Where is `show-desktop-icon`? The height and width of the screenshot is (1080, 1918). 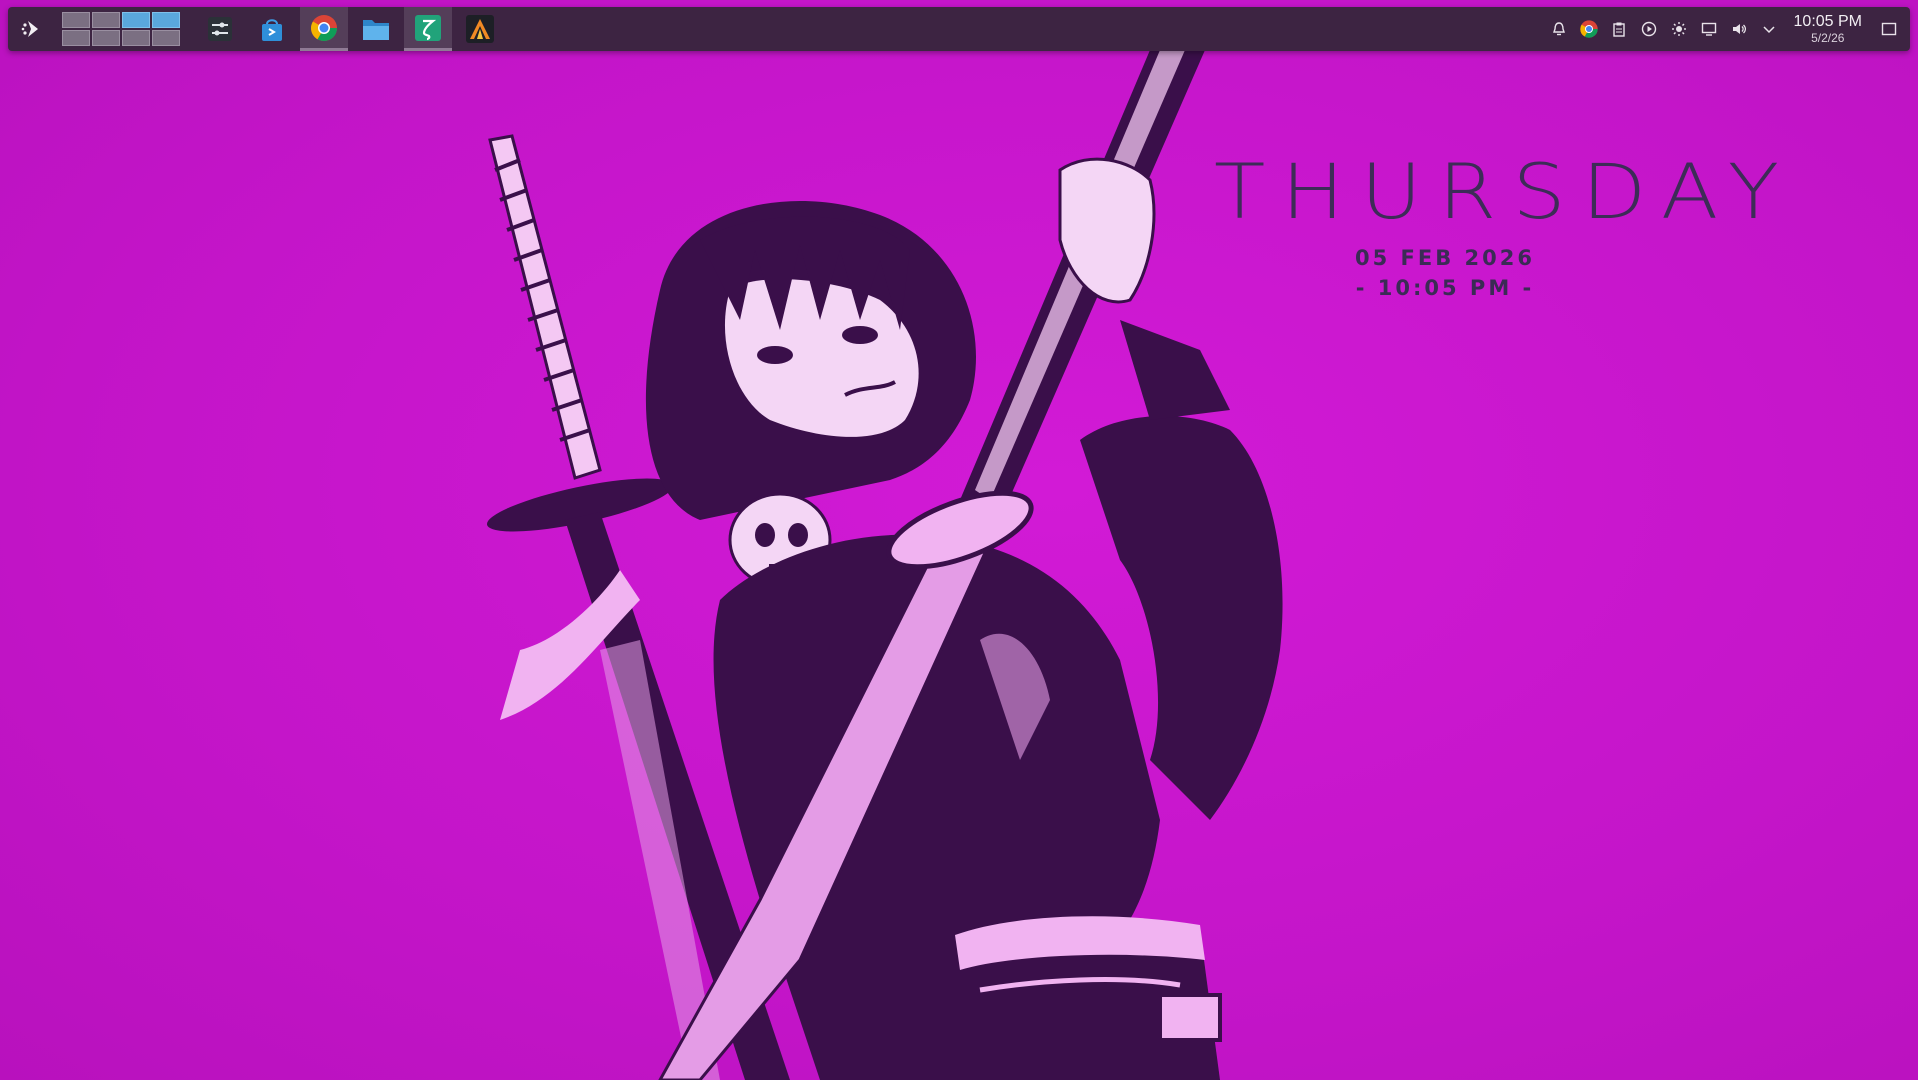 show-desktop-icon is located at coordinates (1889, 29).